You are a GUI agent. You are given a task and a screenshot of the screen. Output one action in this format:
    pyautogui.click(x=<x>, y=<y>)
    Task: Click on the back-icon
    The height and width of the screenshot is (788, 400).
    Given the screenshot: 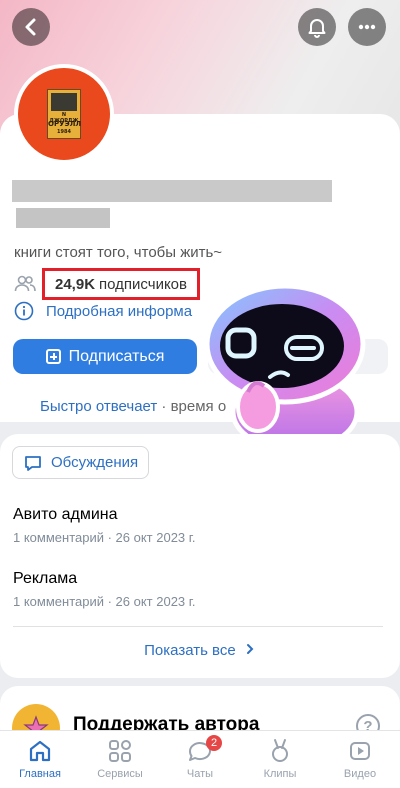 What is the action you would take?
    pyautogui.click(x=30, y=27)
    